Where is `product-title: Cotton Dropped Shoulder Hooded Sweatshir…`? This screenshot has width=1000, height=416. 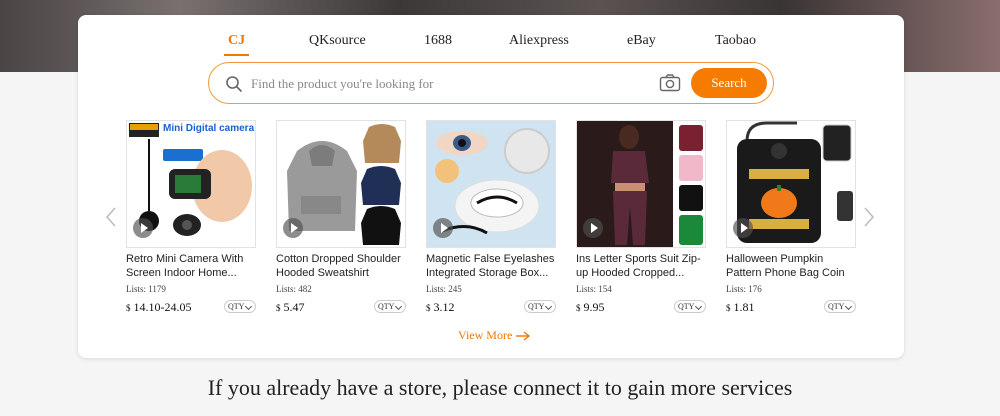 product-title: Cotton Dropped Shoulder Hooded Sweatshir… is located at coordinates (343, 266).